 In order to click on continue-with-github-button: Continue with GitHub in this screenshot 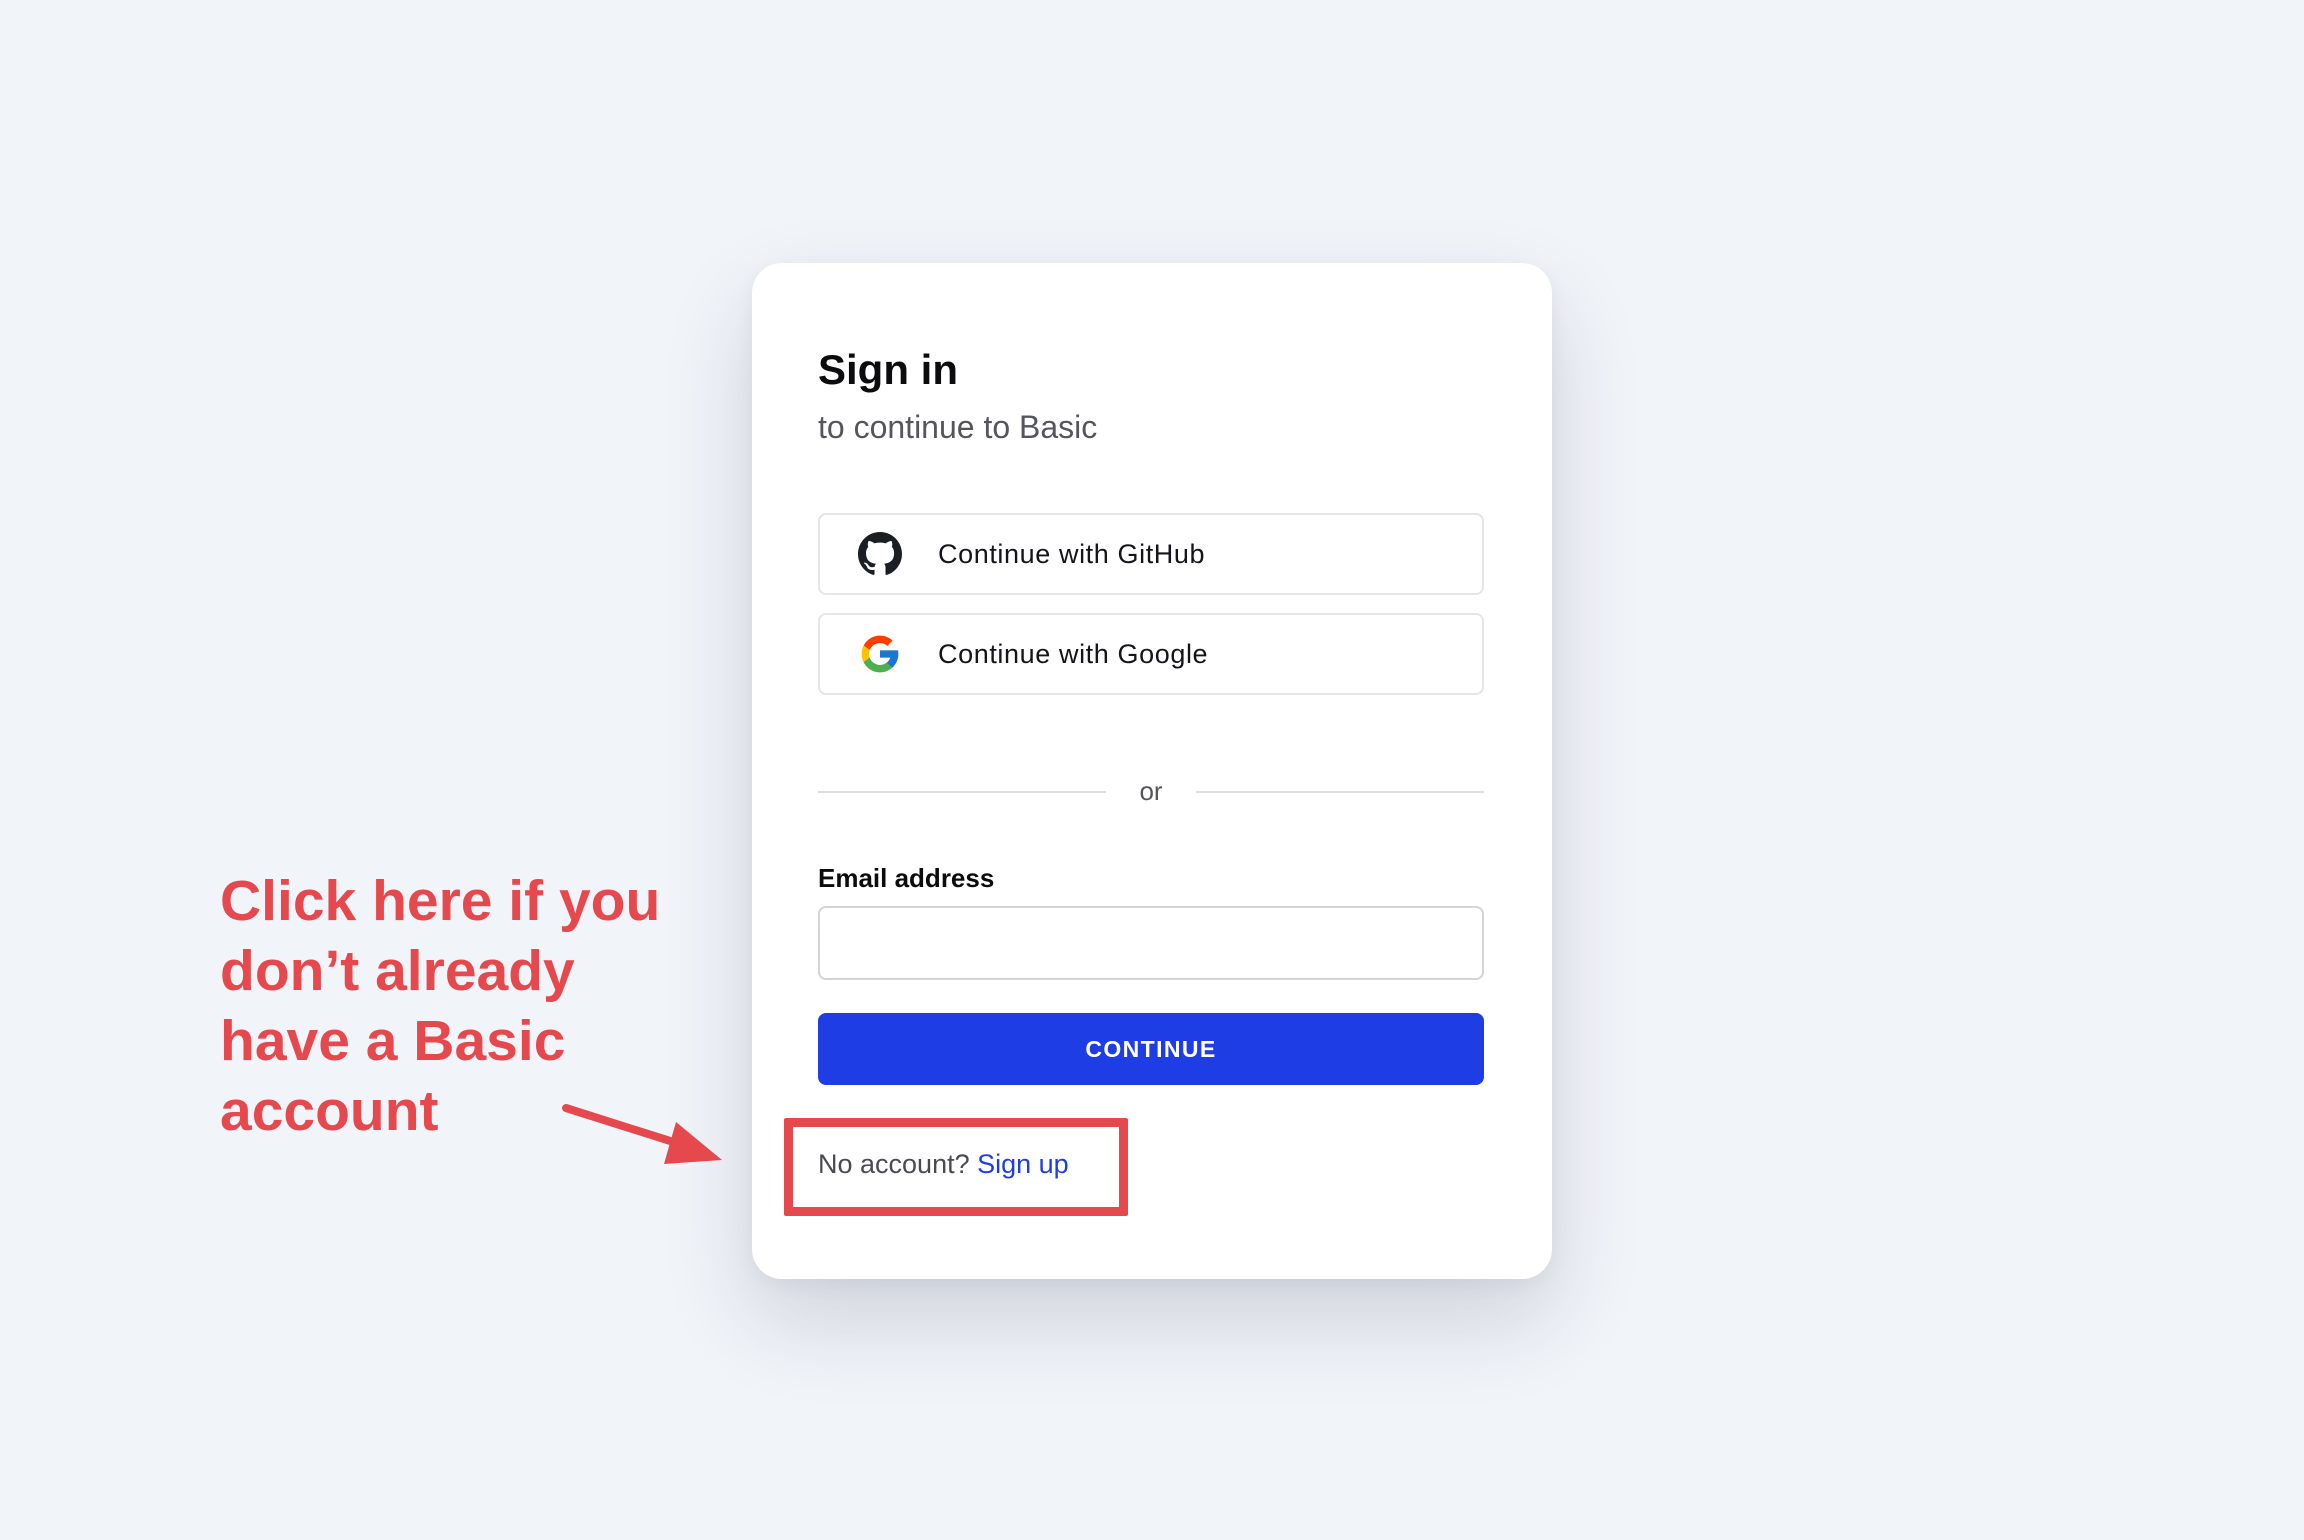, I will do `click(1151, 554)`.